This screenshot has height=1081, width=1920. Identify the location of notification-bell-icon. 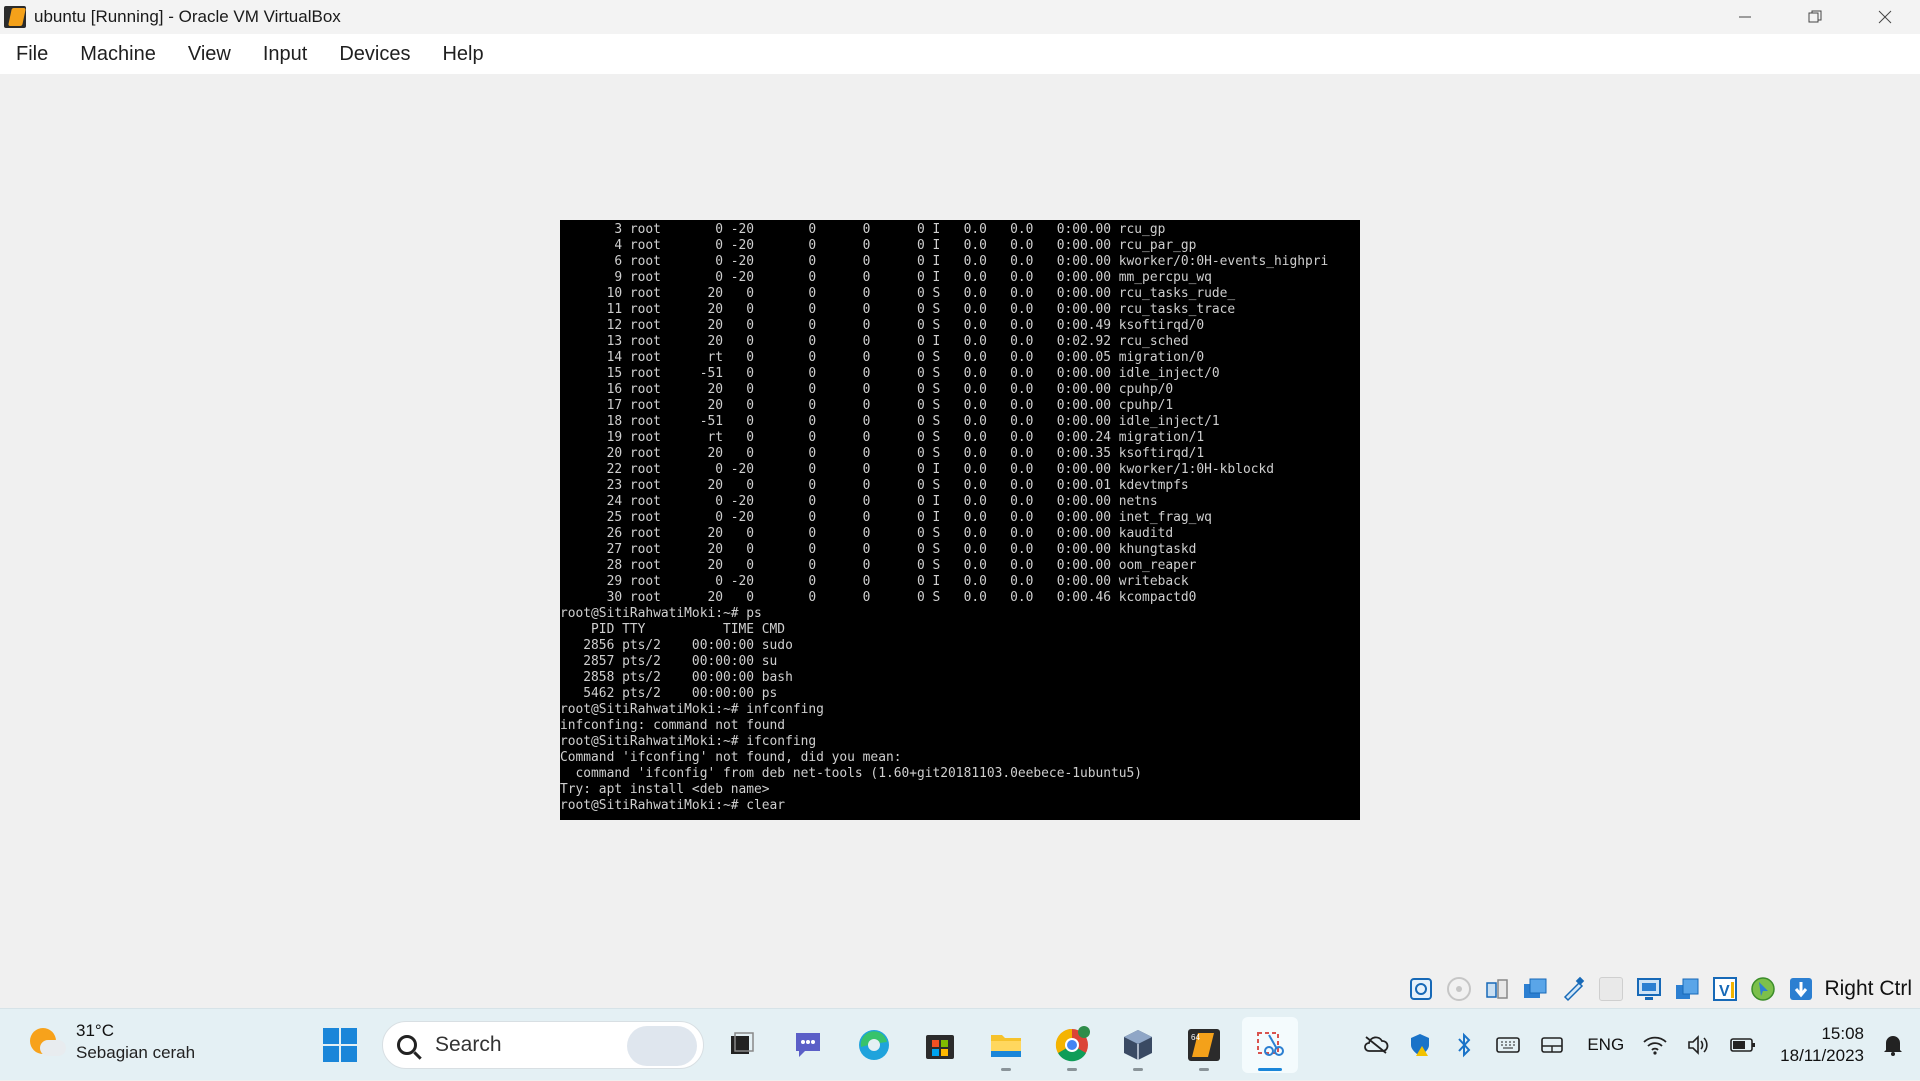
(1893, 1045).